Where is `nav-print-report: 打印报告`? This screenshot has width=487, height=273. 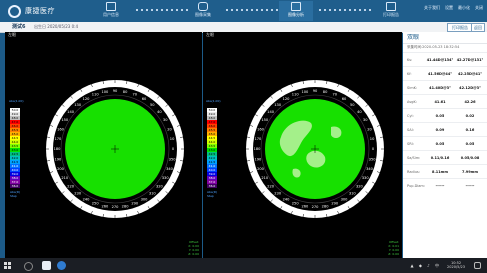 nav-print-report: 打印报告 is located at coordinates (391, 11).